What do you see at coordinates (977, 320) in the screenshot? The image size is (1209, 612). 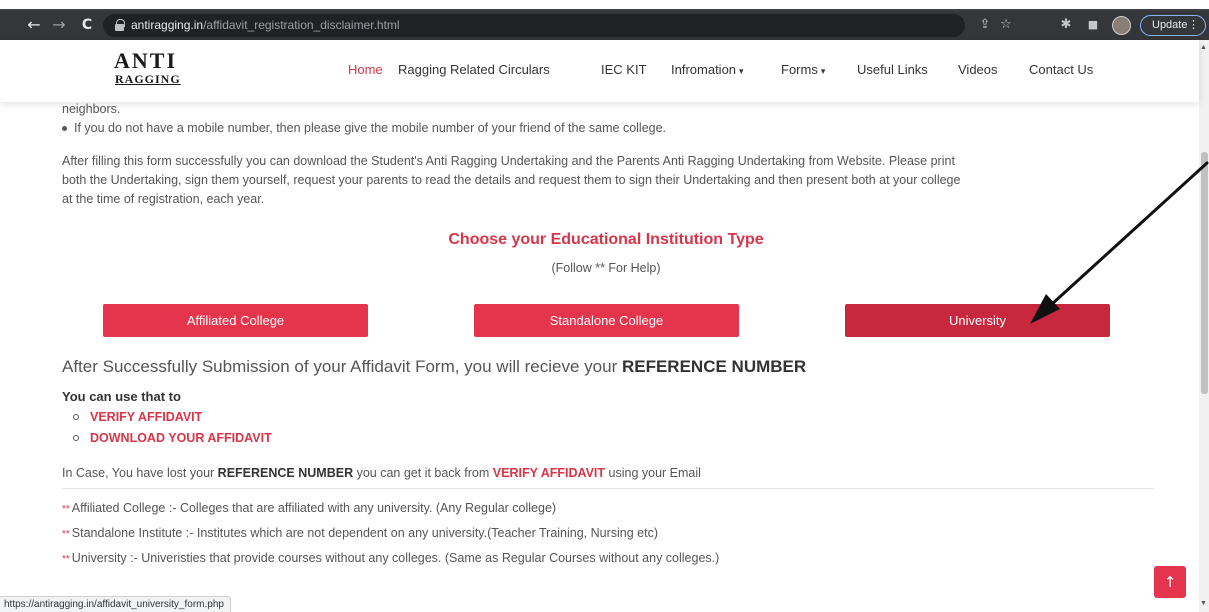 I see `university-button: University` at bounding box center [977, 320].